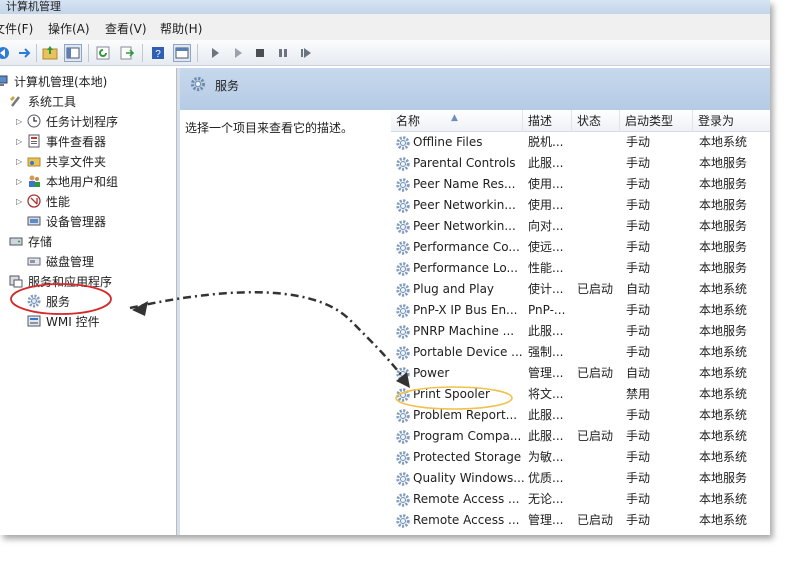 This screenshot has width=794, height=563. Describe the element at coordinates (731, 121) in the screenshot. I see `column-header-logon-as: 登录为` at that location.